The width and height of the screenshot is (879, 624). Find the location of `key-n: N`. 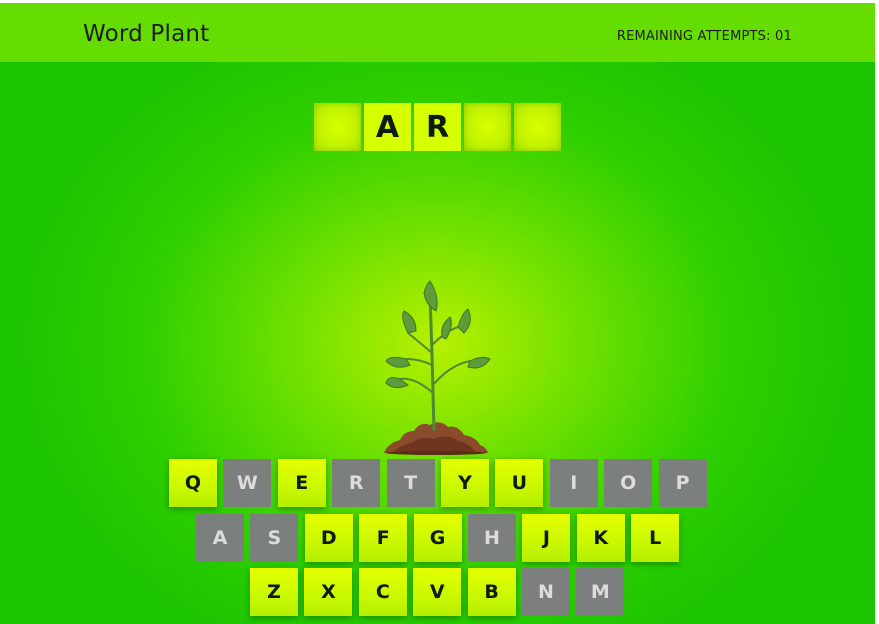

key-n: N is located at coordinates (546, 592).